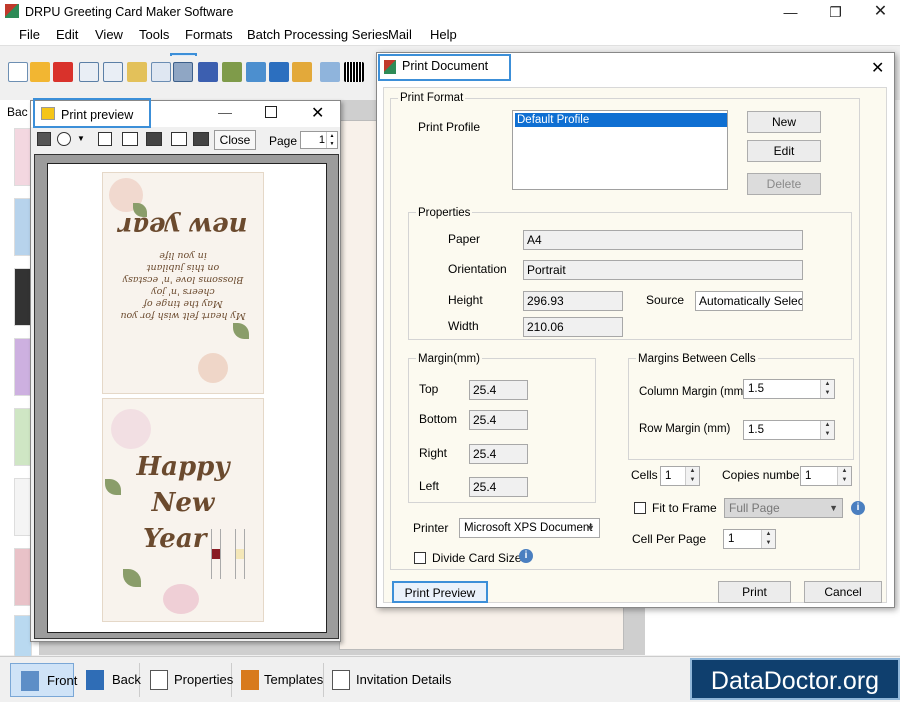  Describe the element at coordinates (784, 184) in the screenshot. I see `delete-profile-button: Delete` at that location.